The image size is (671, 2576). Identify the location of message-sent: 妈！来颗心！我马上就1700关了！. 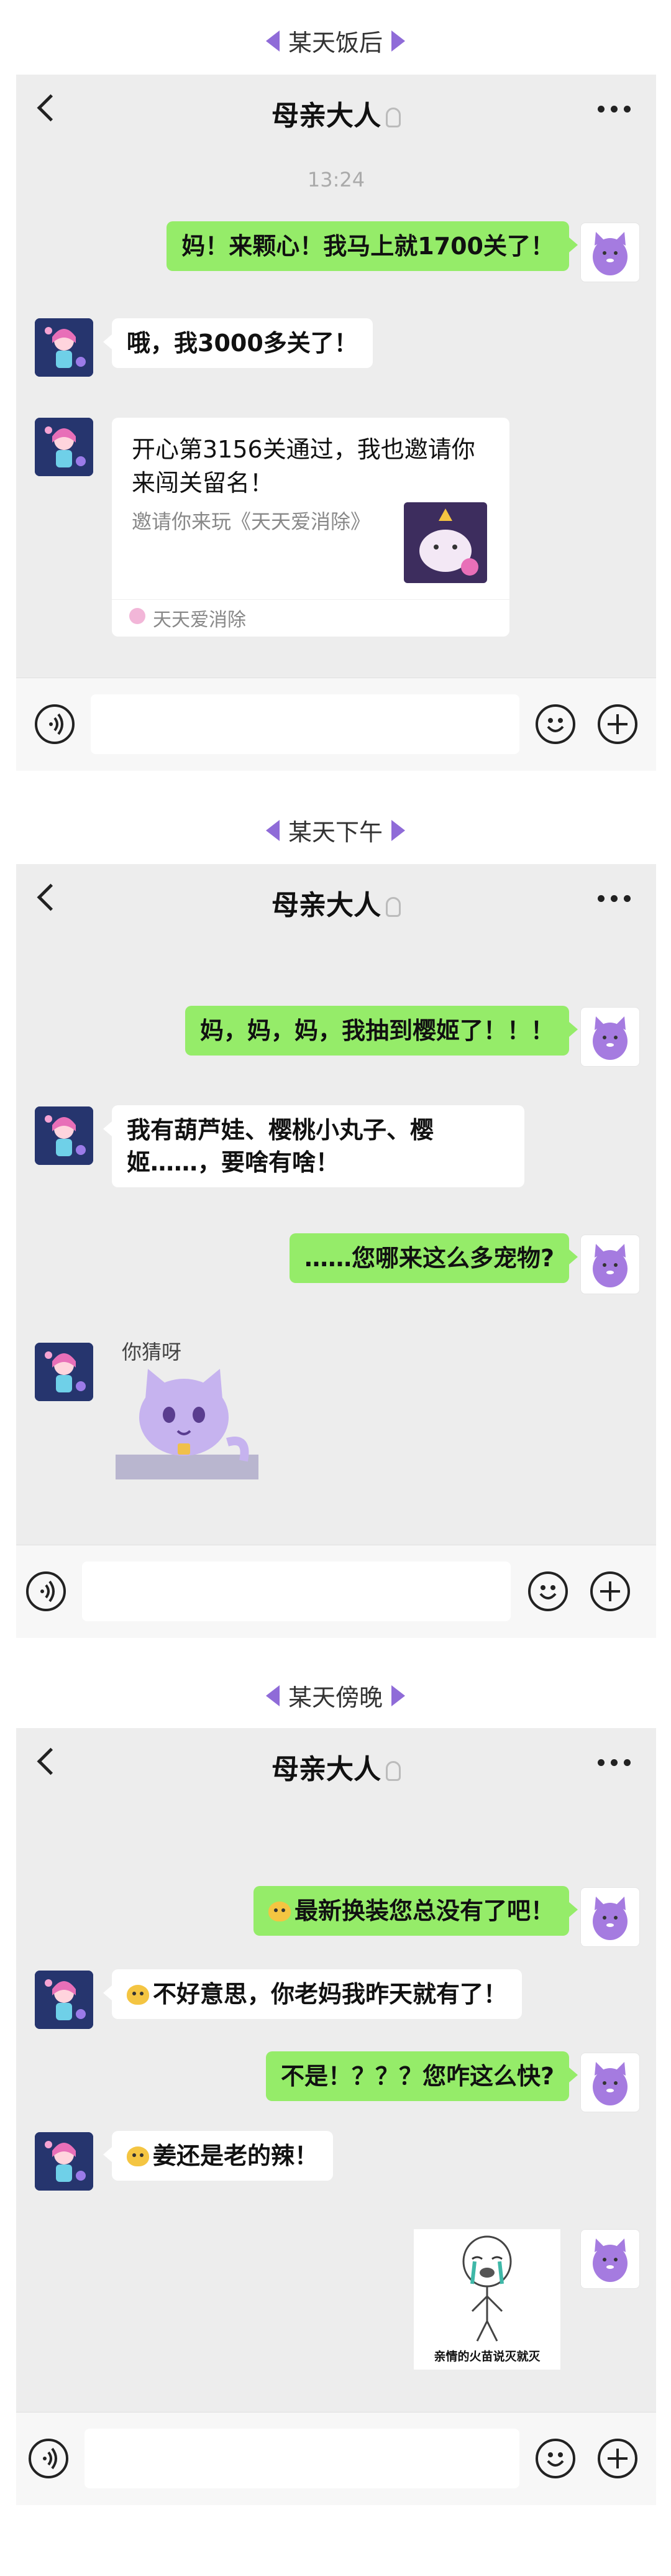
(373, 246).